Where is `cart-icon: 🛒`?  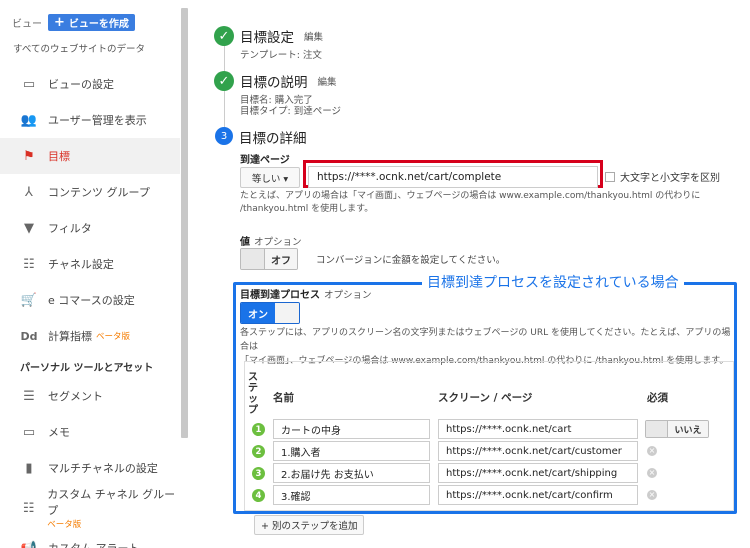 cart-icon: 🛒 is located at coordinates (29, 300).